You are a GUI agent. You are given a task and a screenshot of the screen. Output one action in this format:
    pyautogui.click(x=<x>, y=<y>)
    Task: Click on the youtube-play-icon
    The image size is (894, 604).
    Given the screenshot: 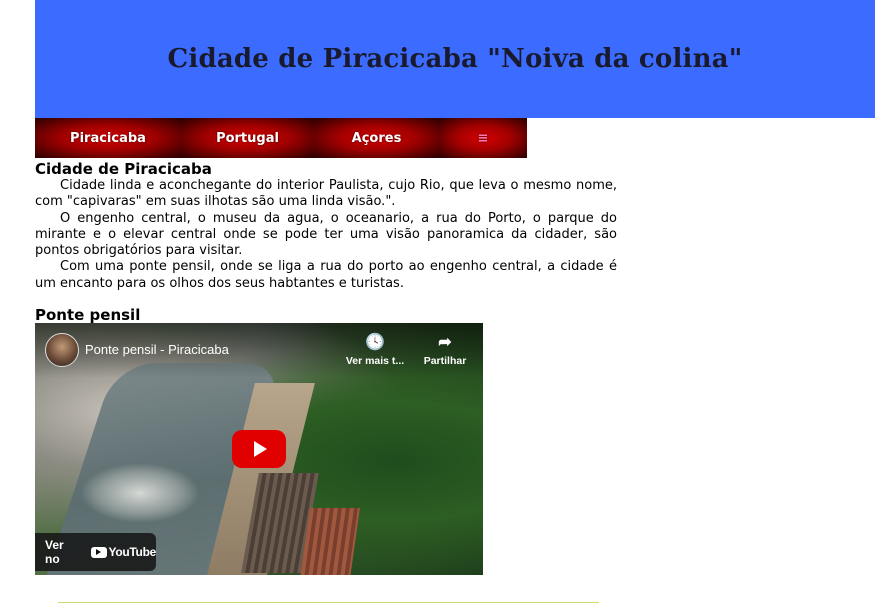 What is the action you would take?
    pyautogui.click(x=98, y=552)
    